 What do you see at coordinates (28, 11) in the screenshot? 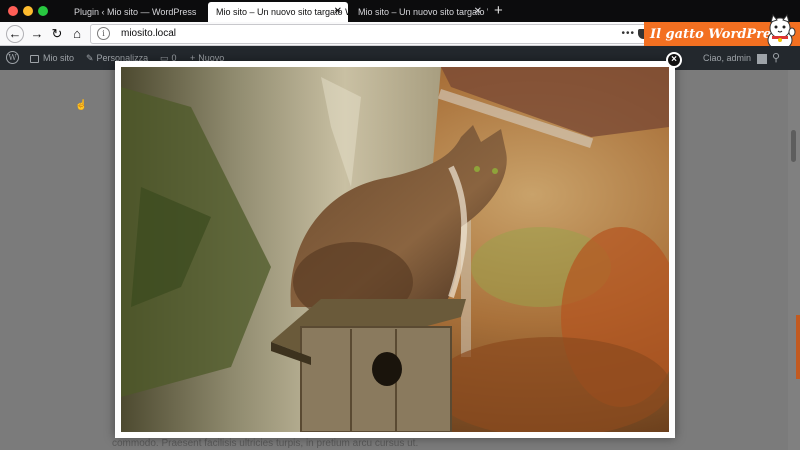
I see `window-minimize-button` at bounding box center [28, 11].